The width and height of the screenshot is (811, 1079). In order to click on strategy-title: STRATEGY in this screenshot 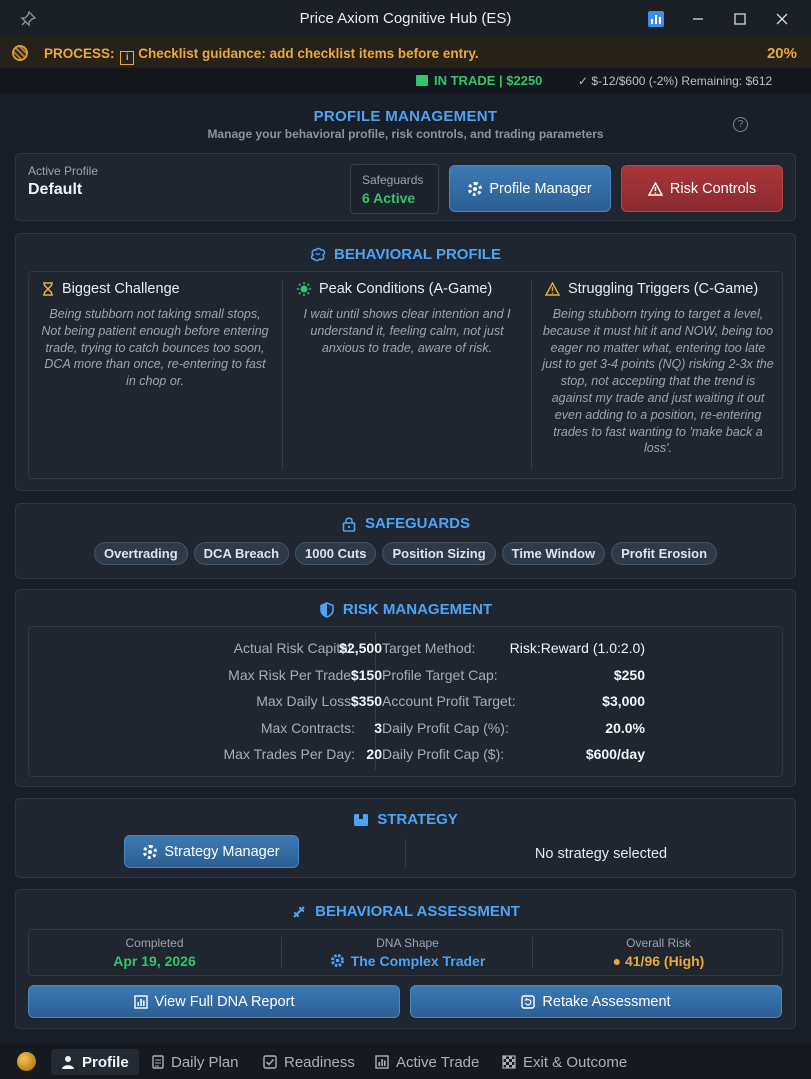, I will do `click(405, 819)`.